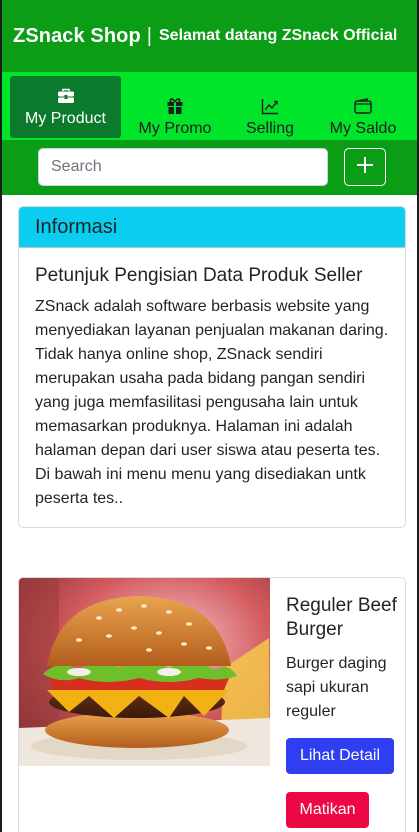  What do you see at coordinates (278, 35) in the screenshot?
I see `welcome-text: Selamat datang ZSnack Official` at bounding box center [278, 35].